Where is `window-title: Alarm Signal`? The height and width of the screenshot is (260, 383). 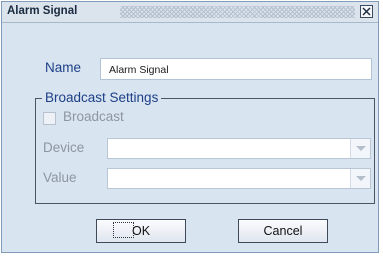 window-title: Alarm Signal is located at coordinates (44, 11).